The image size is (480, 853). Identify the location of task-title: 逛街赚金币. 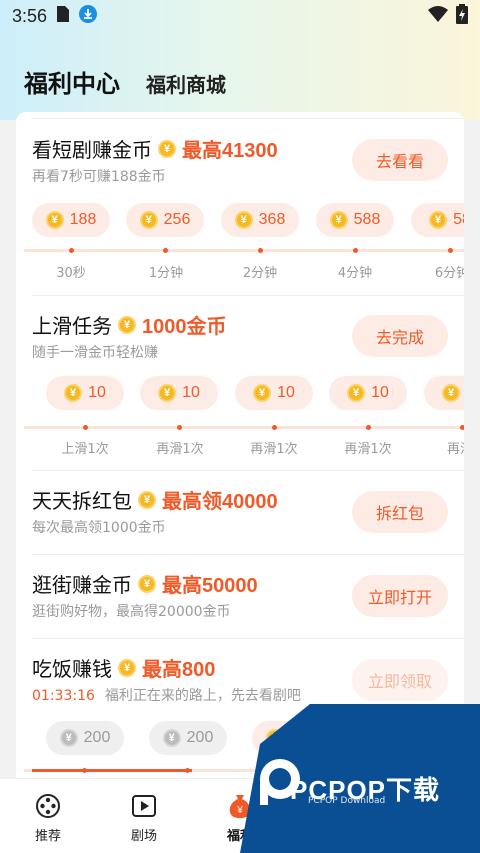
(82, 585).